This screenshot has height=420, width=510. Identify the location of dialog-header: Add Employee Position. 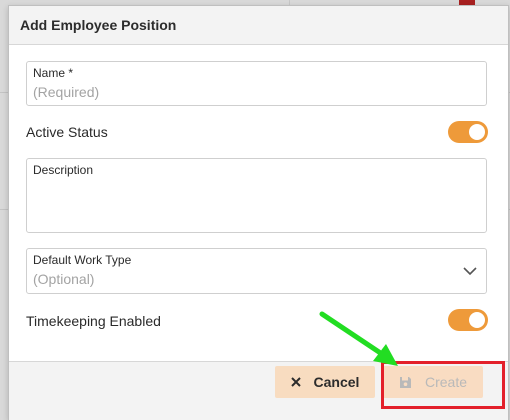
(258, 25).